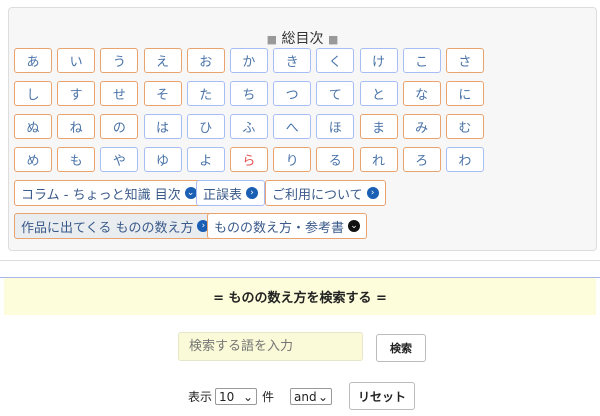 The image size is (600, 416). Describe the element at coordinates (227, 396) in the screenshot. I see `count-value: 10` at that location.